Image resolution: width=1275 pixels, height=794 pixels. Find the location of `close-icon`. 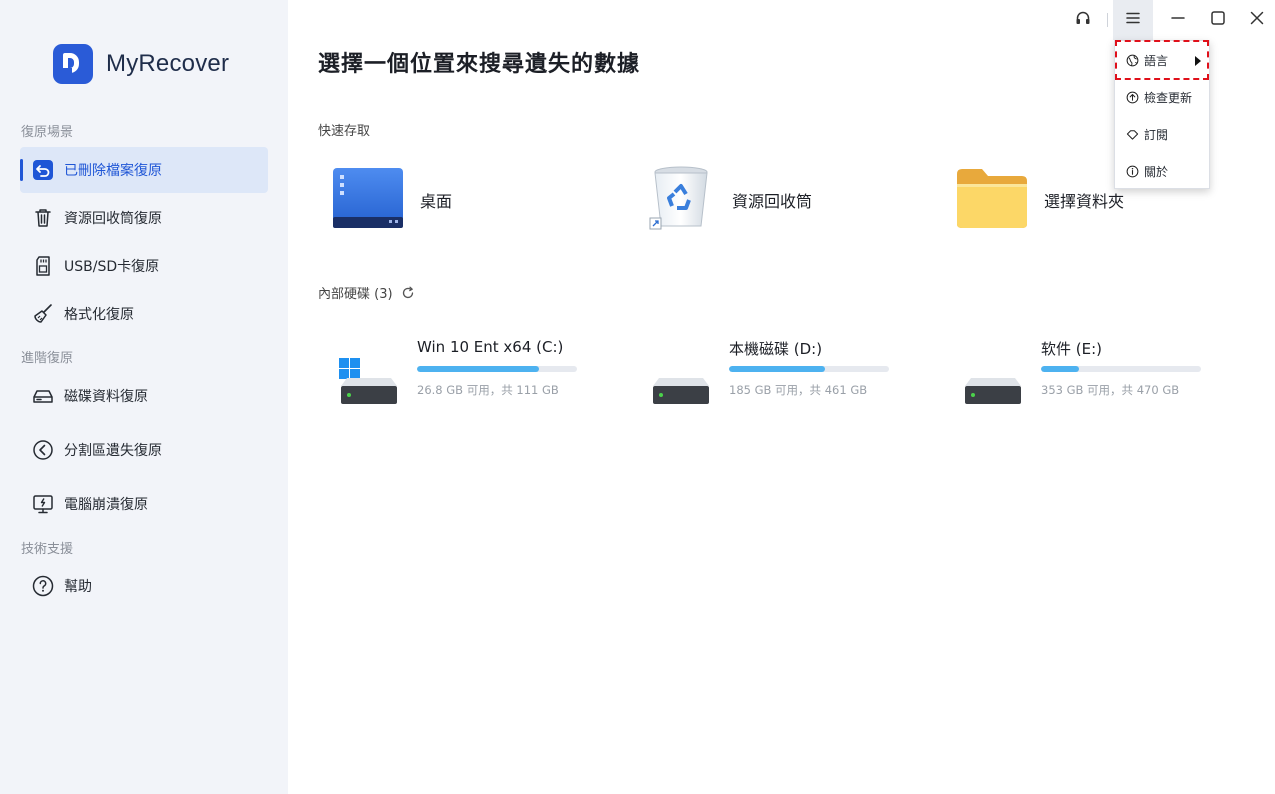

close-icon is located at coordinates (1257, 20).